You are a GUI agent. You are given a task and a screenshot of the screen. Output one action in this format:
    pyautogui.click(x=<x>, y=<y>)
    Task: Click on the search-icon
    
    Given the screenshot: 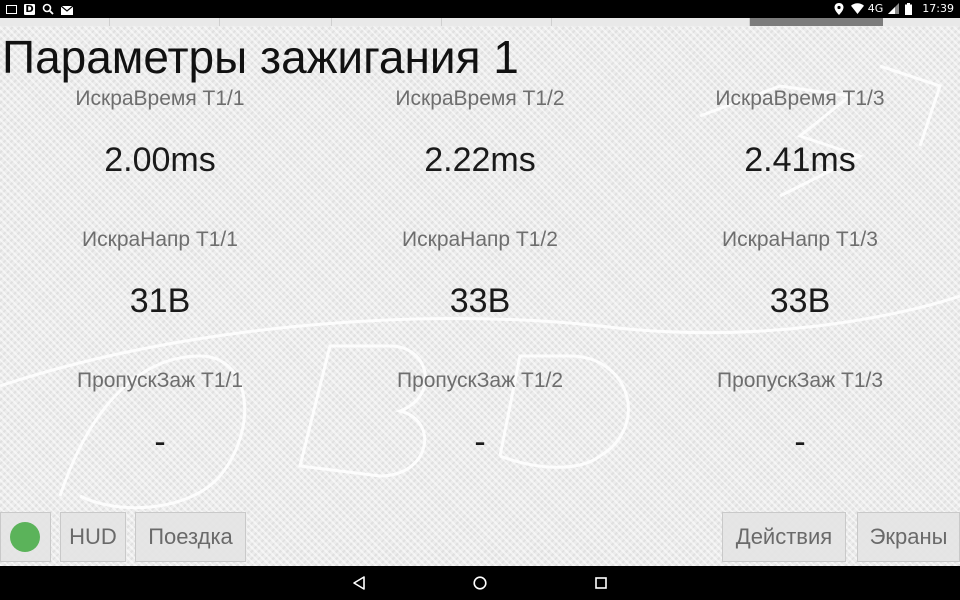 What is the action you would take?
    pyautogui.click(x=48, y=9)
    